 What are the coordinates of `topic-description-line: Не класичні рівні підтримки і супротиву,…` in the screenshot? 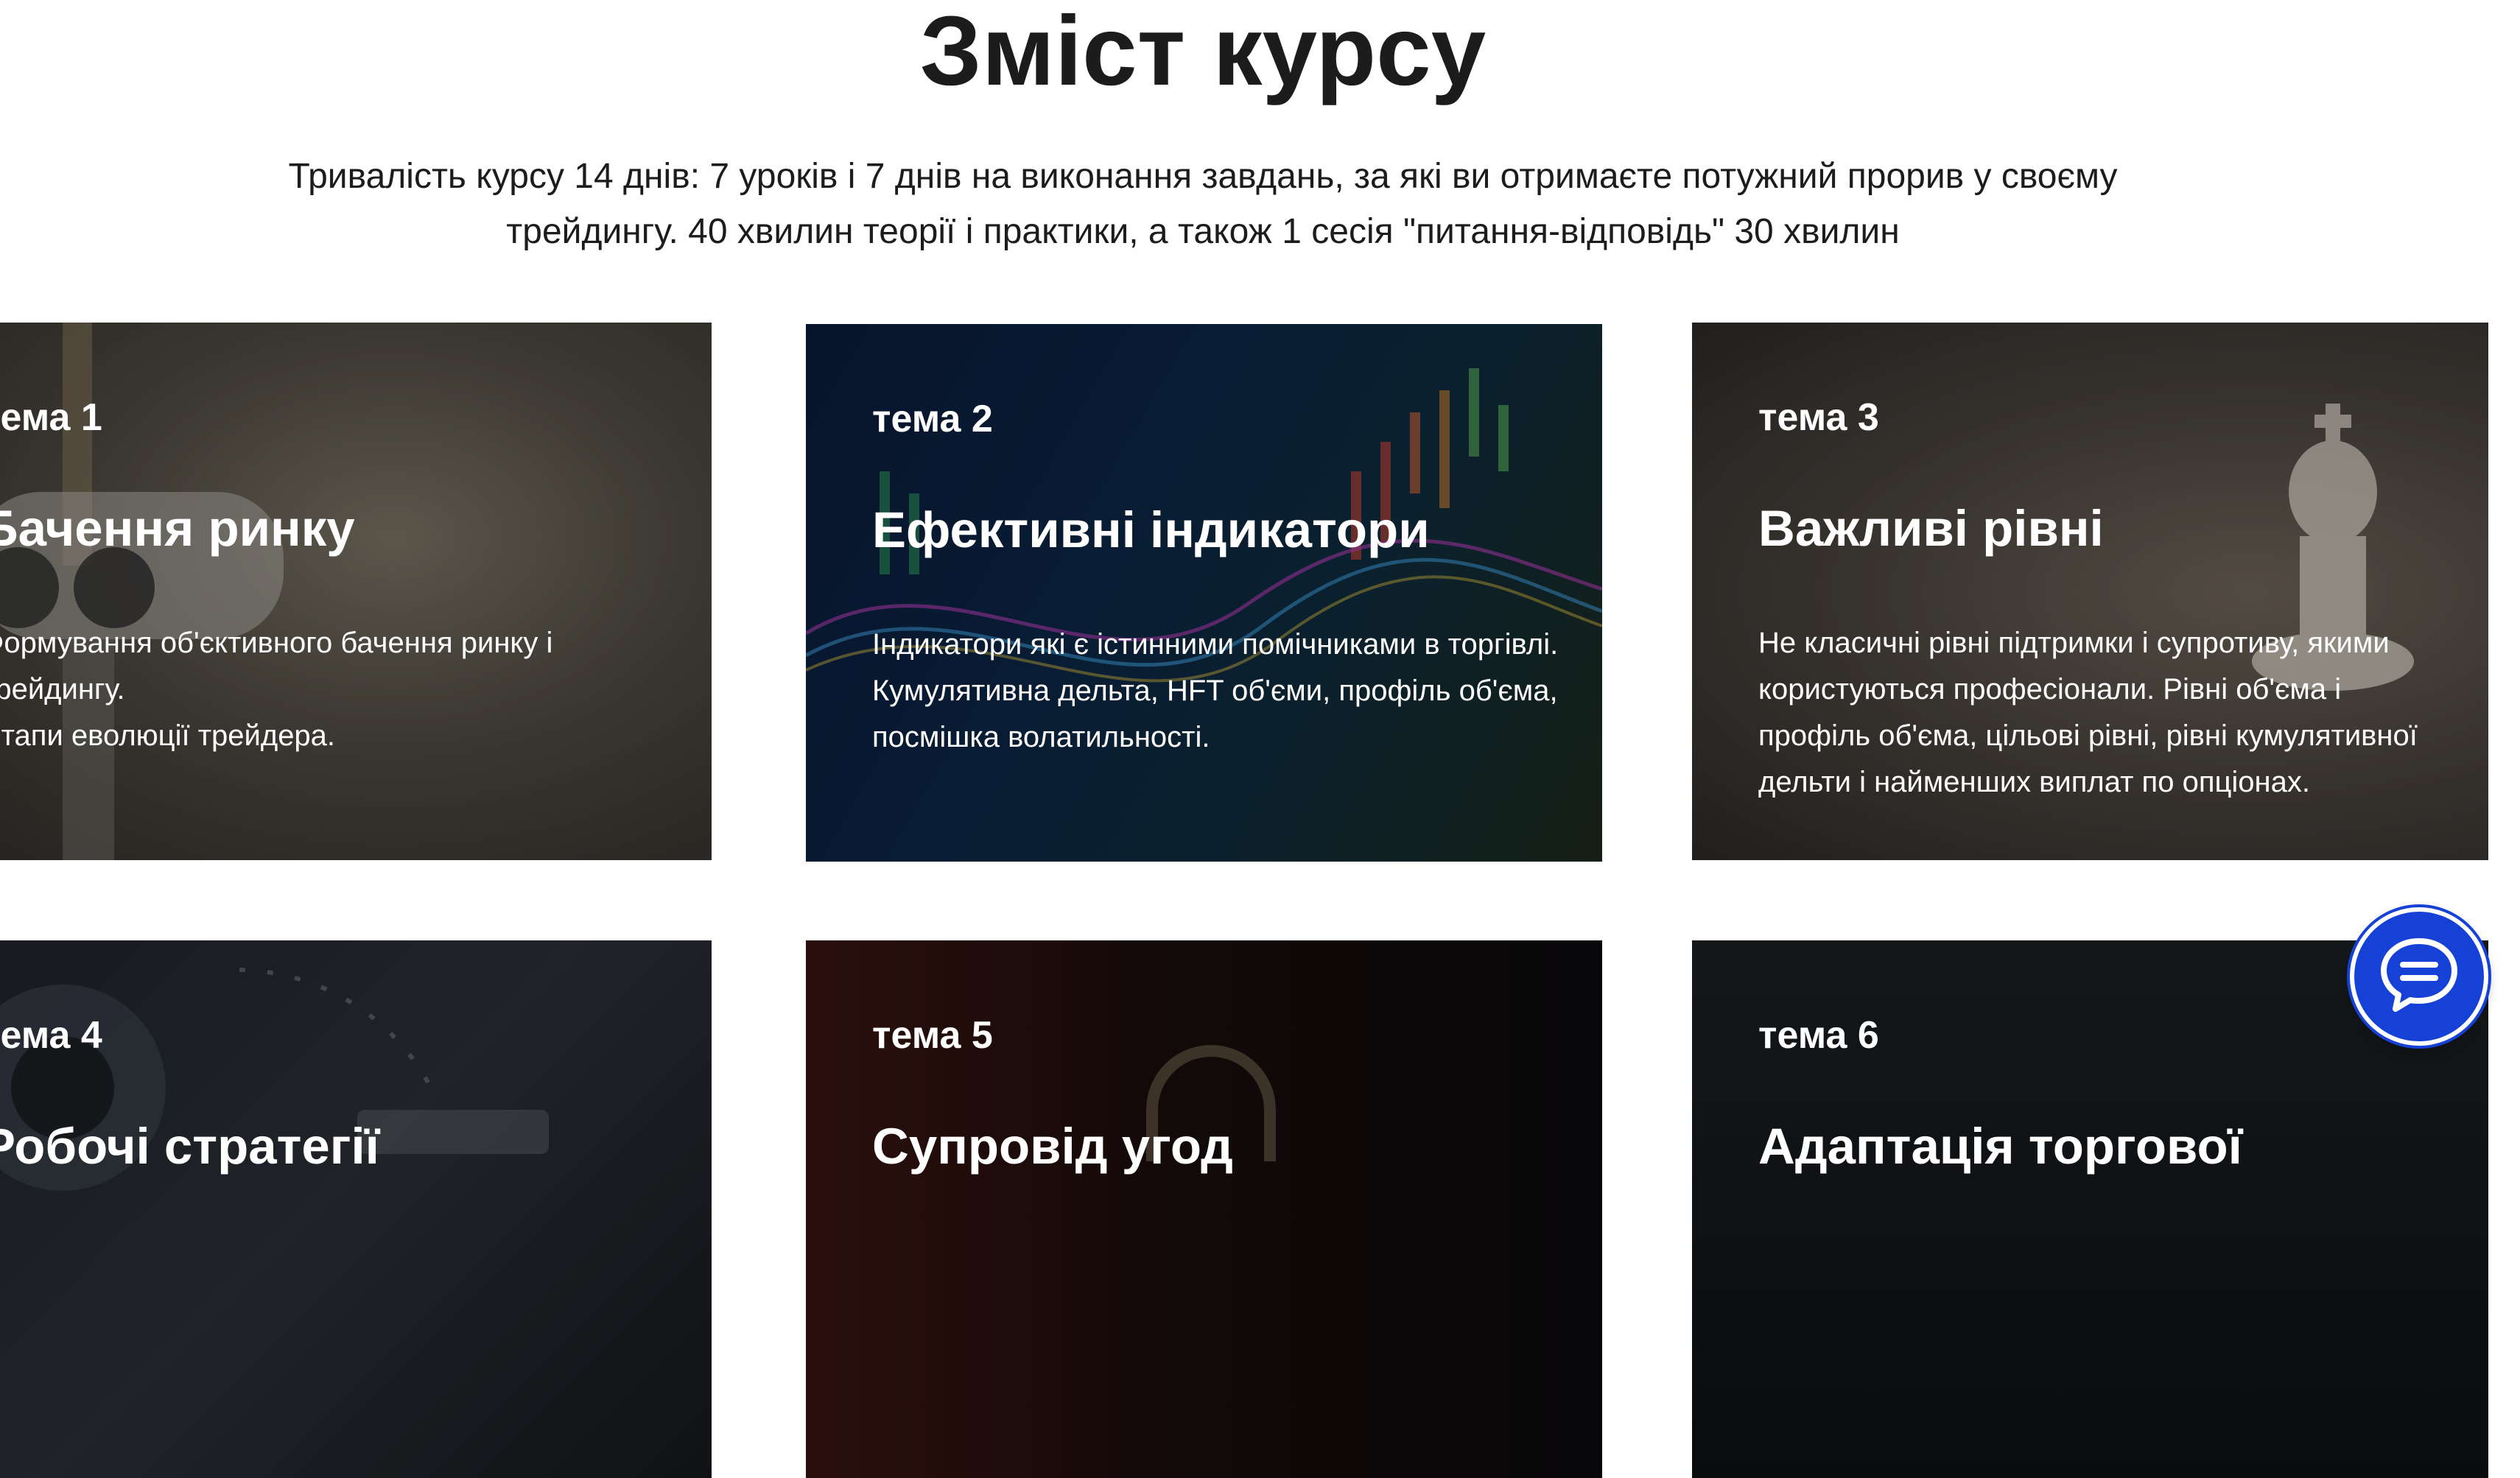 It's located at (2088, 712).